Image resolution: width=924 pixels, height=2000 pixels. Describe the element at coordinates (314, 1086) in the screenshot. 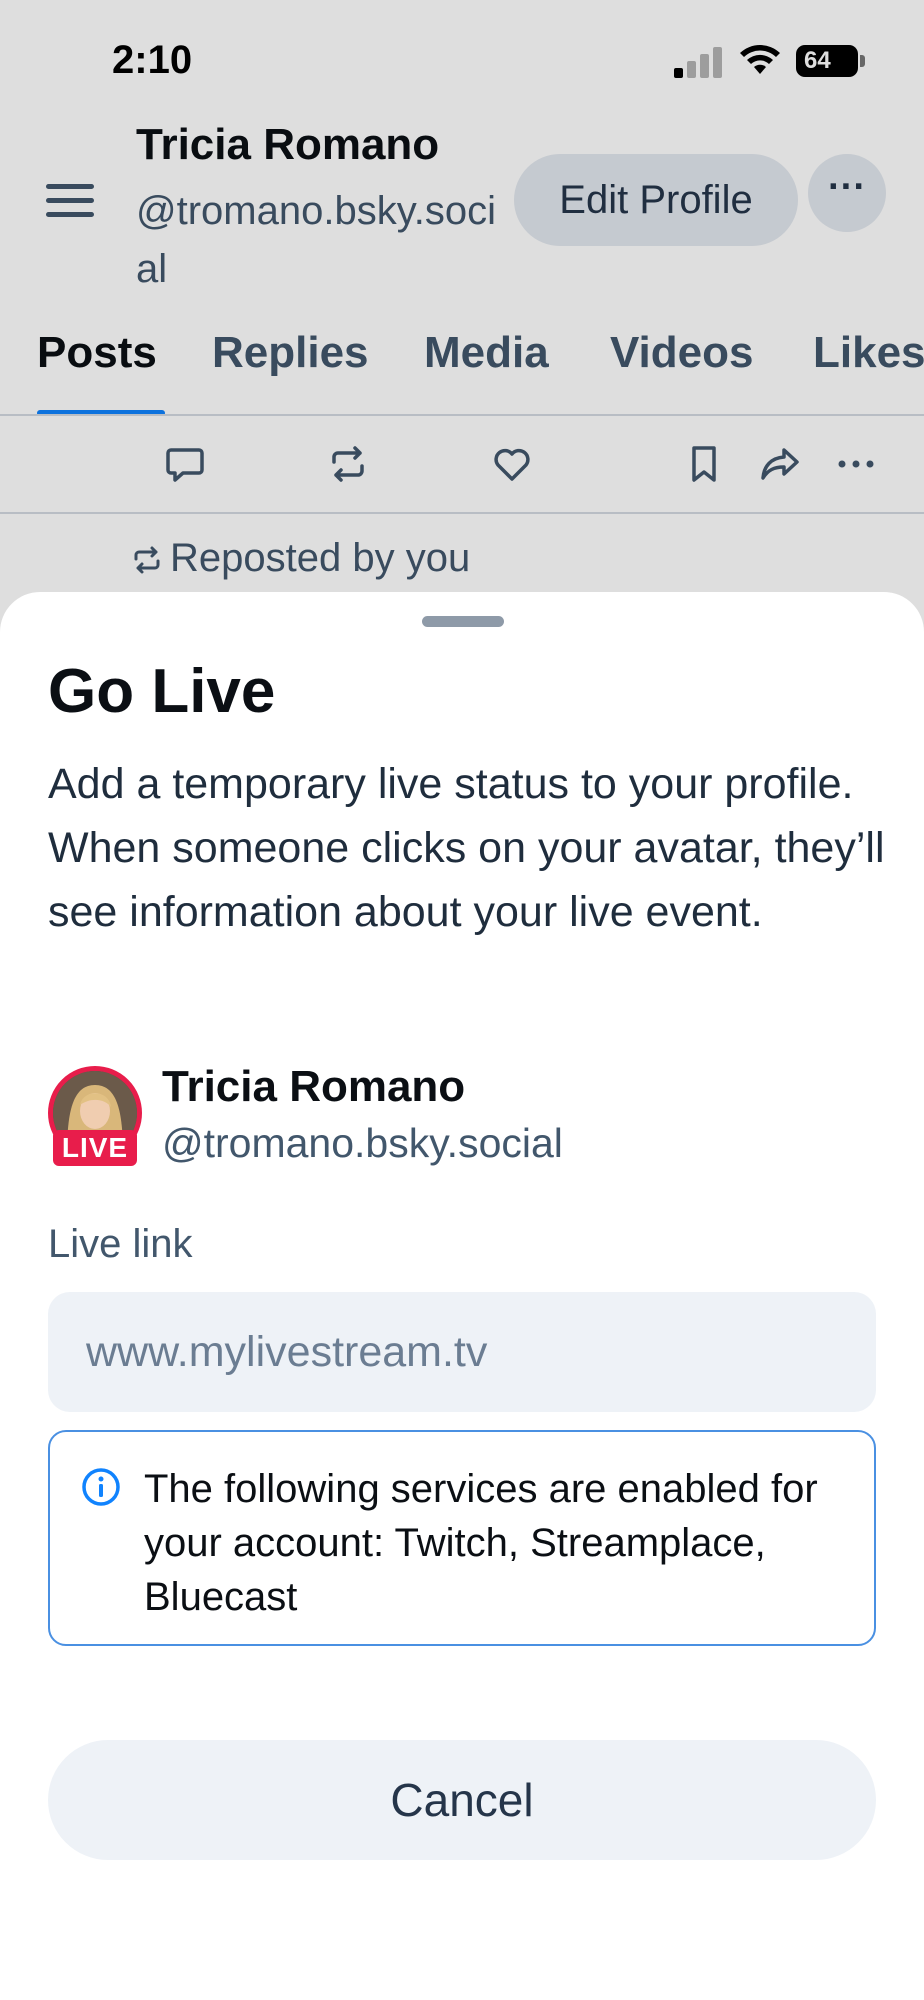

I see `sheet-user-name: Tricia Romano` at that location.